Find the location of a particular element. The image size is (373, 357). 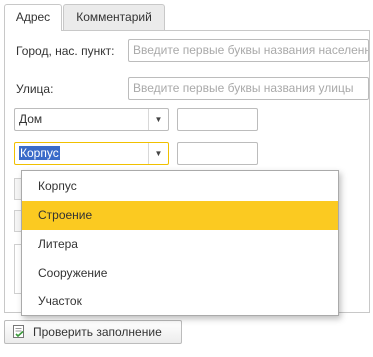

dropdown-item-label: Участок is located at coordinates (60, 301).